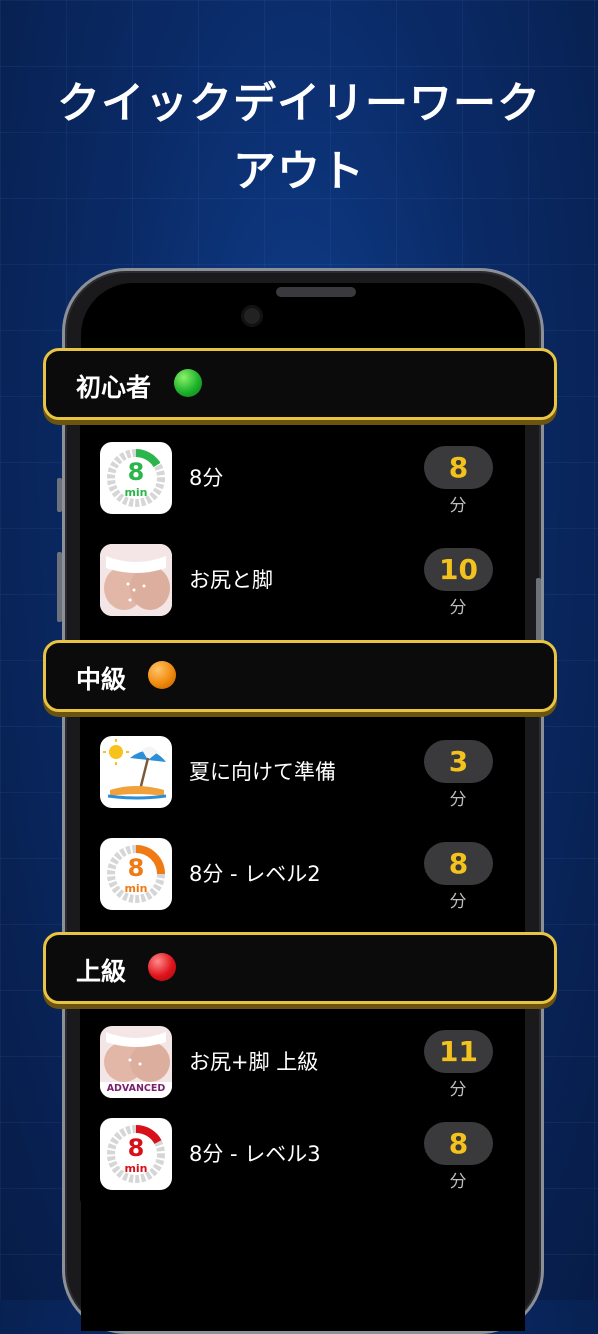  I want to click on workout-row-summer-prep: 夏に向けて準備 3 分, so click(299, 770).